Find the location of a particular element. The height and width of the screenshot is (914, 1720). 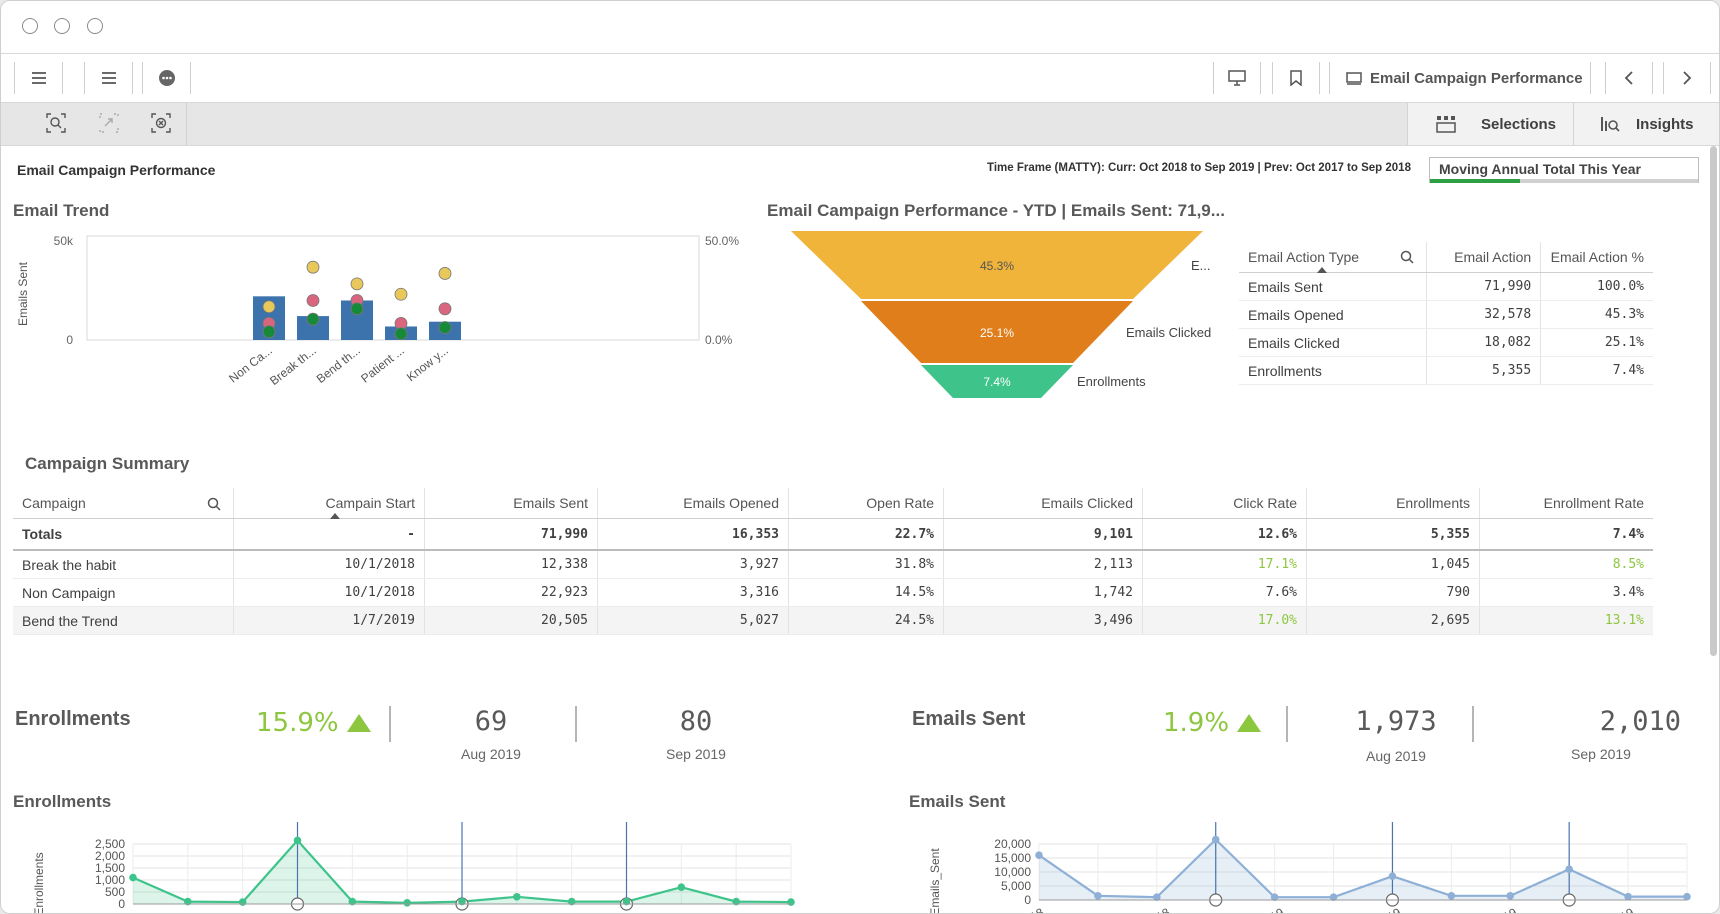

summary-header: Enrollment Rate is located at coordinates (1566, 503).